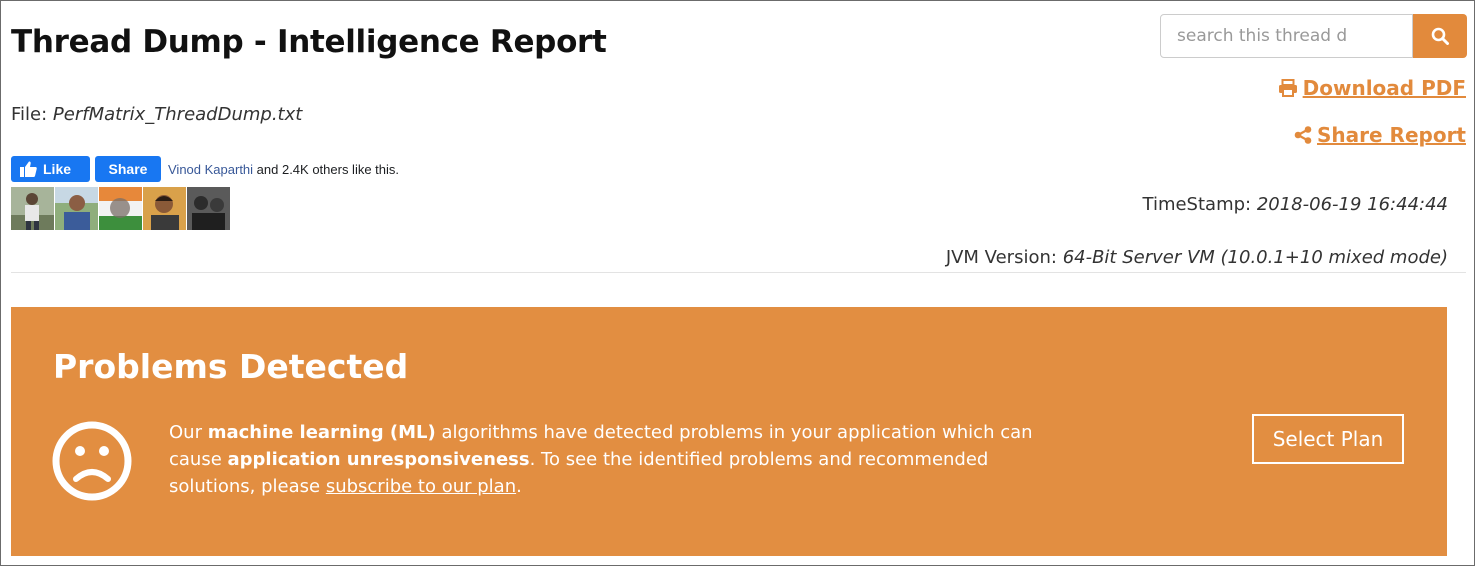 The width and height of the screenshot is (1475, 566). I want to click on jvm-version-label: JVM Version:, so click(1001, 257).